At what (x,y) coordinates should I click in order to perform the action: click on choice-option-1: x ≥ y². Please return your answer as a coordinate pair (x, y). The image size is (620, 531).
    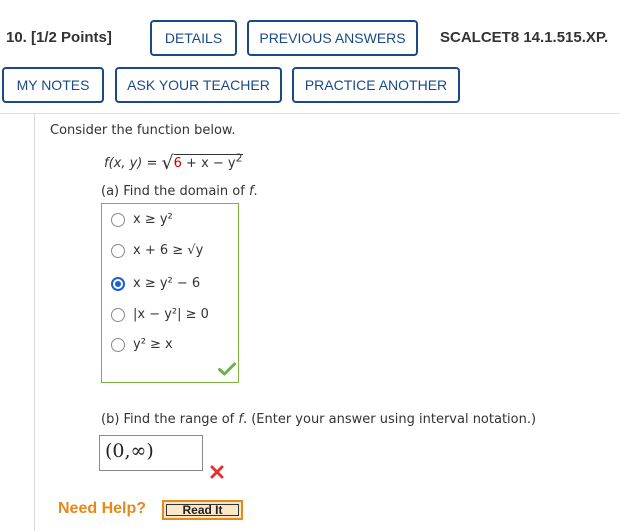
    Looking at the image, I should click on (142, 219).